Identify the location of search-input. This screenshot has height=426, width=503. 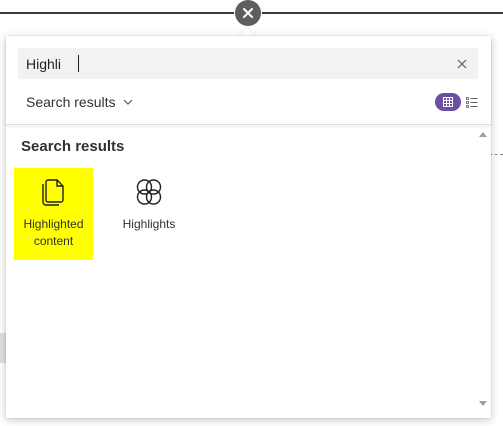
(236, 63).